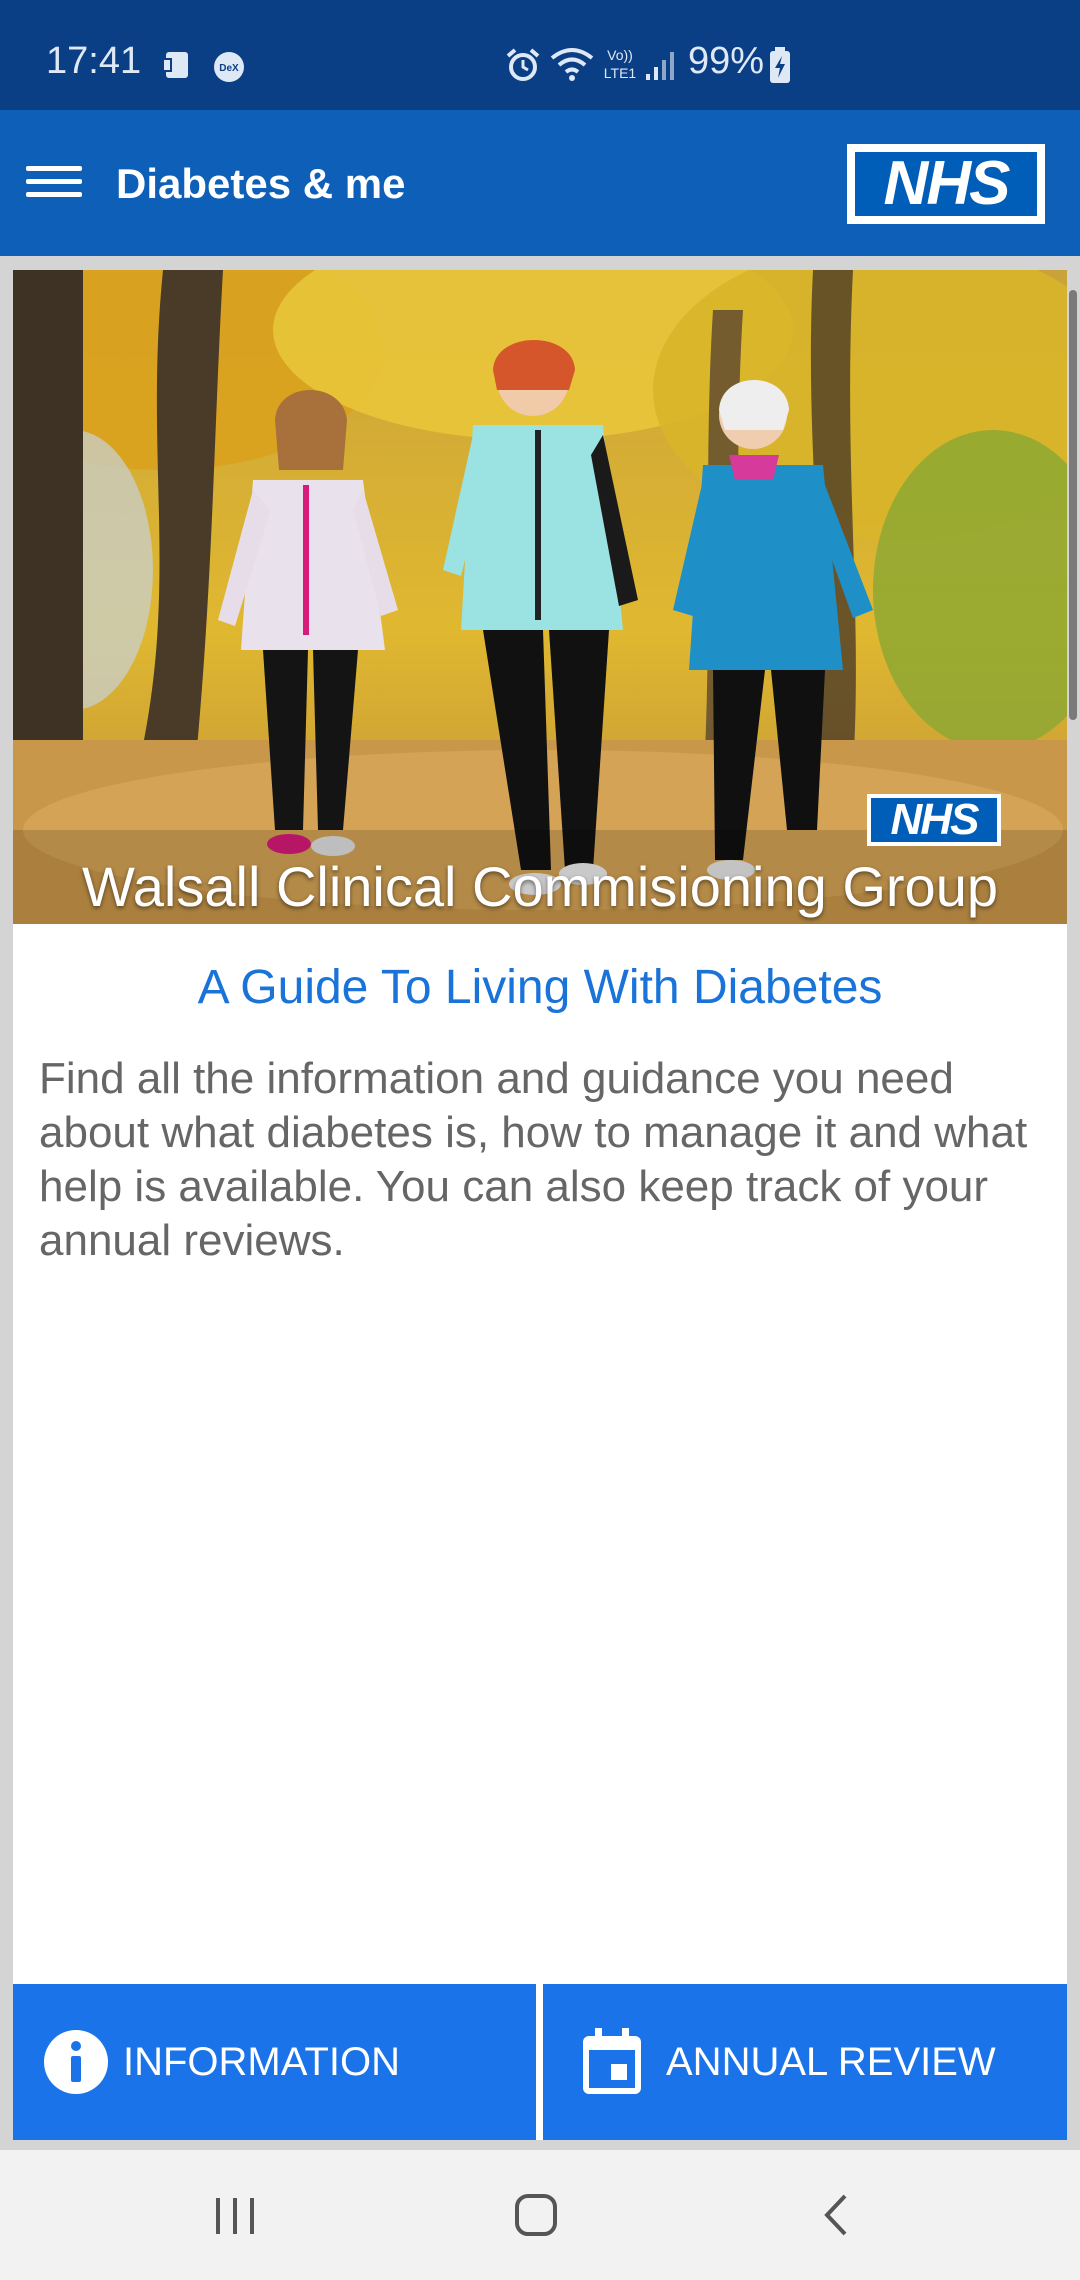 Image resolution: width=1080 pixels, height=2280 pixels. I want to click on battery-percentage: 99%, so click(726, 61).